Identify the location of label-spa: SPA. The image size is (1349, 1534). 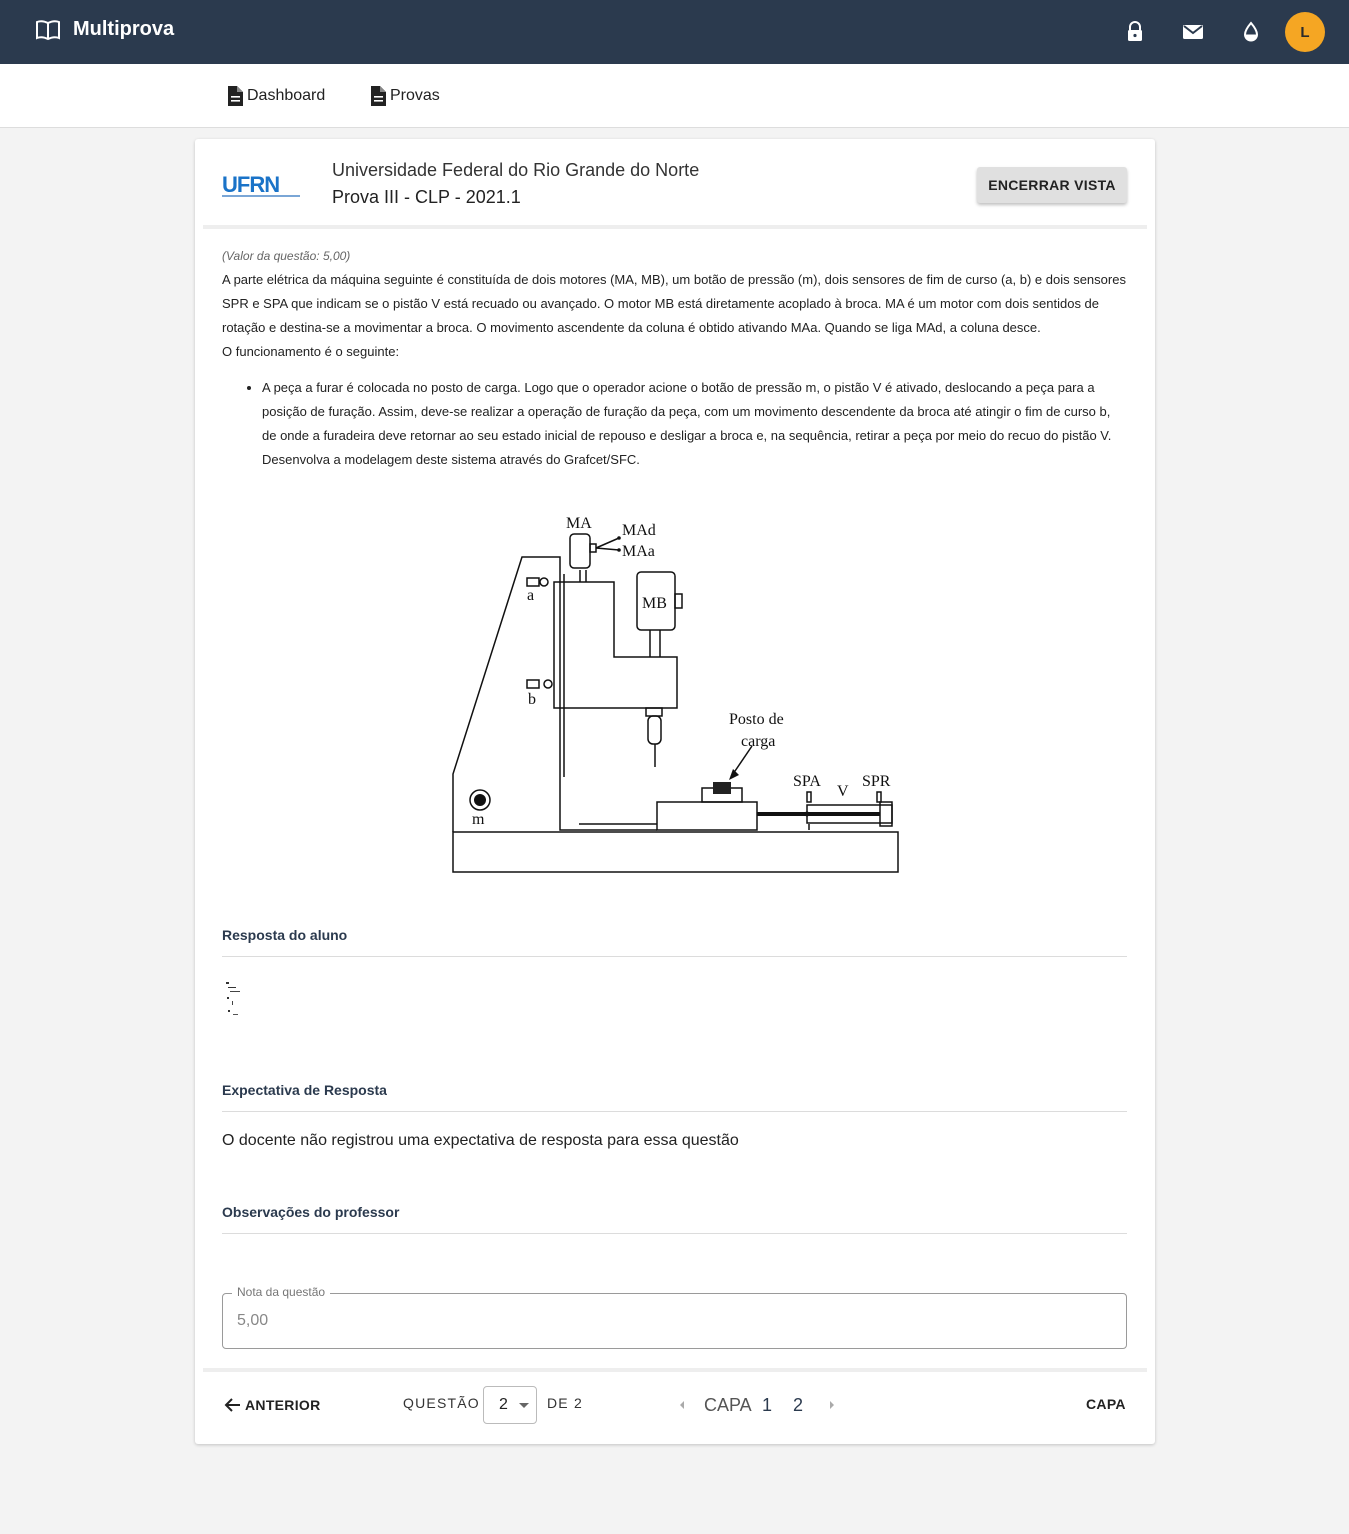
(807, 781).